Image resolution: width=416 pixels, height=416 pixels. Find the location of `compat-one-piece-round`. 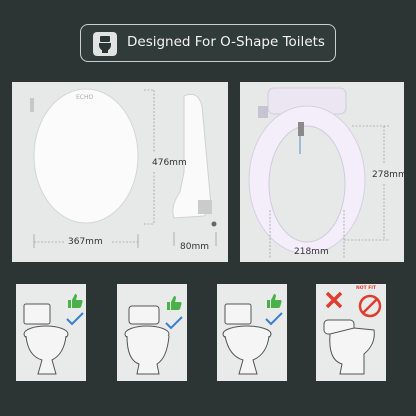

compat-one-piece-round is located at coordinates (152, 332).